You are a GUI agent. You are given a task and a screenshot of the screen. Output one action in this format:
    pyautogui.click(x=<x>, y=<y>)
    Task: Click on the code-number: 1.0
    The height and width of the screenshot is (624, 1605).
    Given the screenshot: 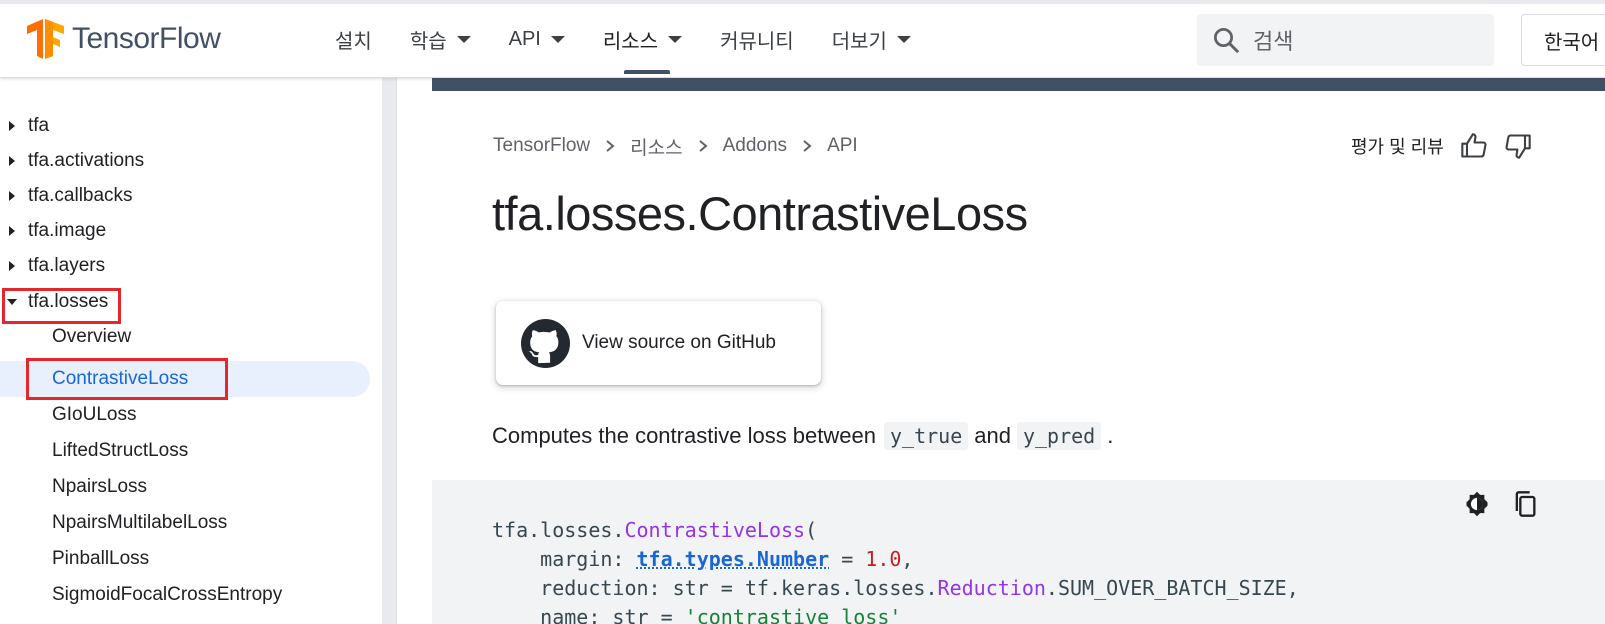 What is the action you would take?
    pyautogui.click(x=883, y=559)
    